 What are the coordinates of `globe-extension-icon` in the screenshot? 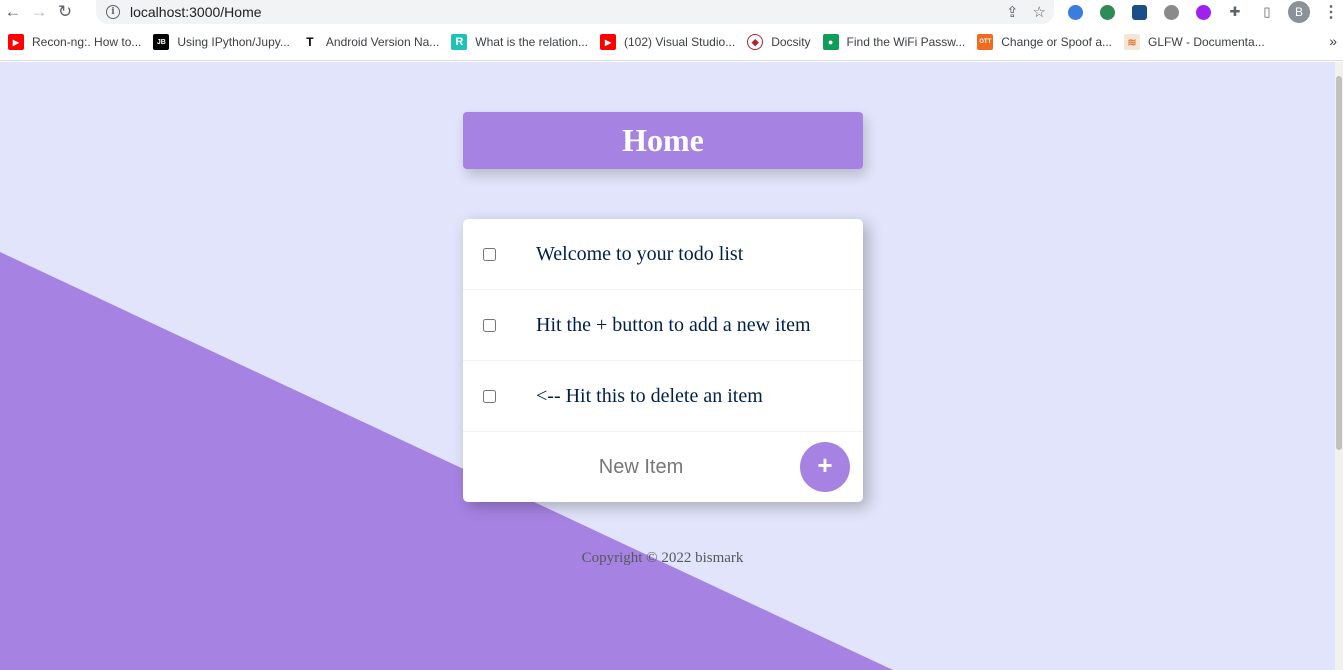 It's located at (1107, 12).